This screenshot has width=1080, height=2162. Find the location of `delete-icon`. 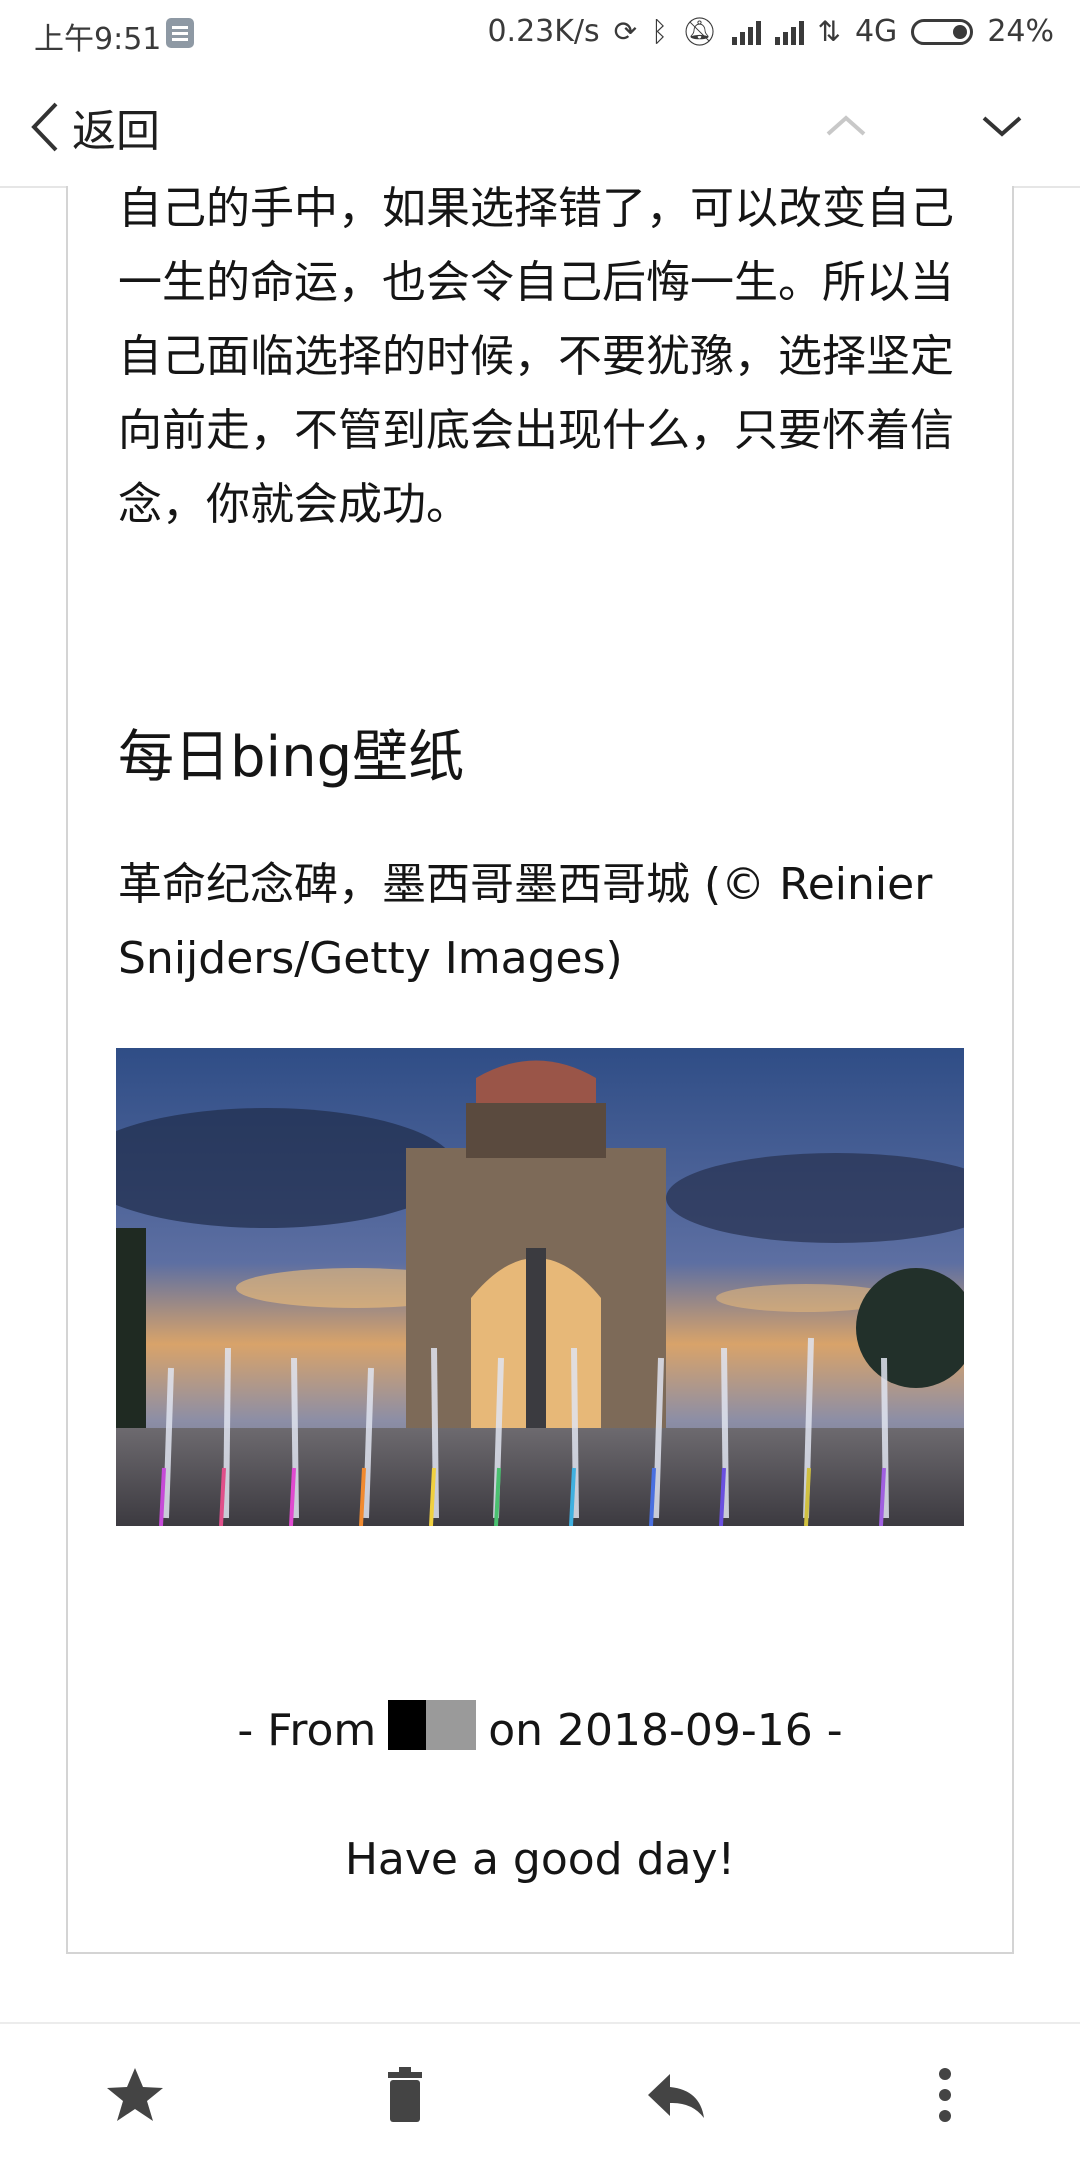

delete-icon is located at coordinates (405, 2095).